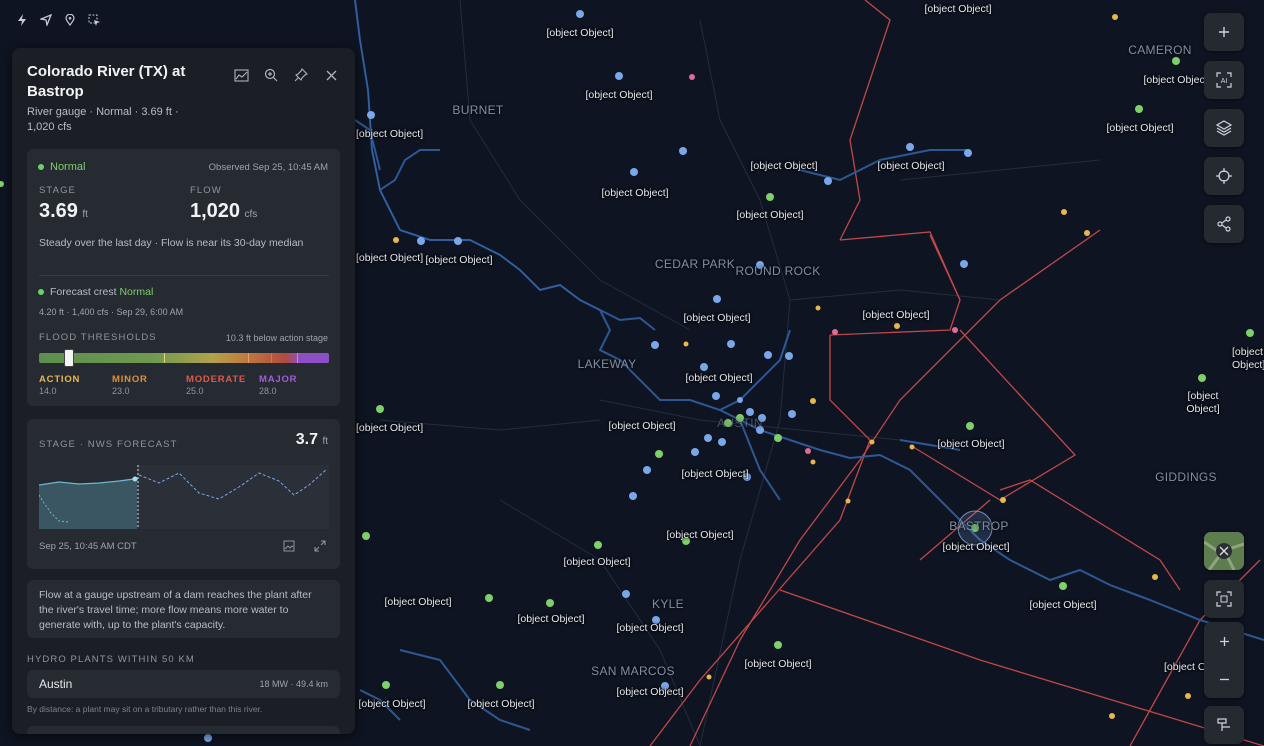 The height and width of the screenshot is (746, 1264). I want to click on place-label-san-marcos: SAN MARCOS, so click(633, 671).